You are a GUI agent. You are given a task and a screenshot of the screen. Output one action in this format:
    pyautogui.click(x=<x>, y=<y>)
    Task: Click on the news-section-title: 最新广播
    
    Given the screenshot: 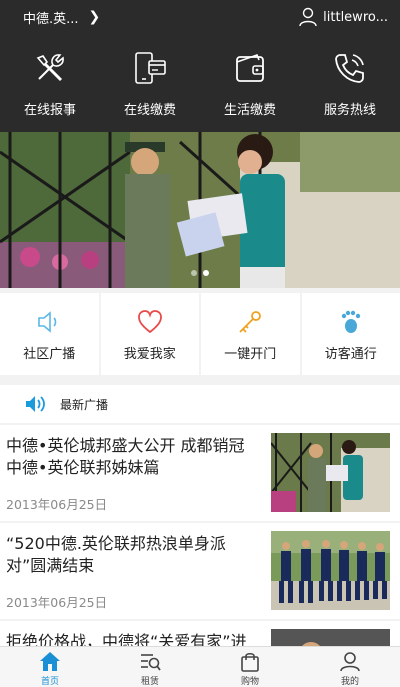 What is the action you would take?
    pyautogui.click(x=84, y=404)
    